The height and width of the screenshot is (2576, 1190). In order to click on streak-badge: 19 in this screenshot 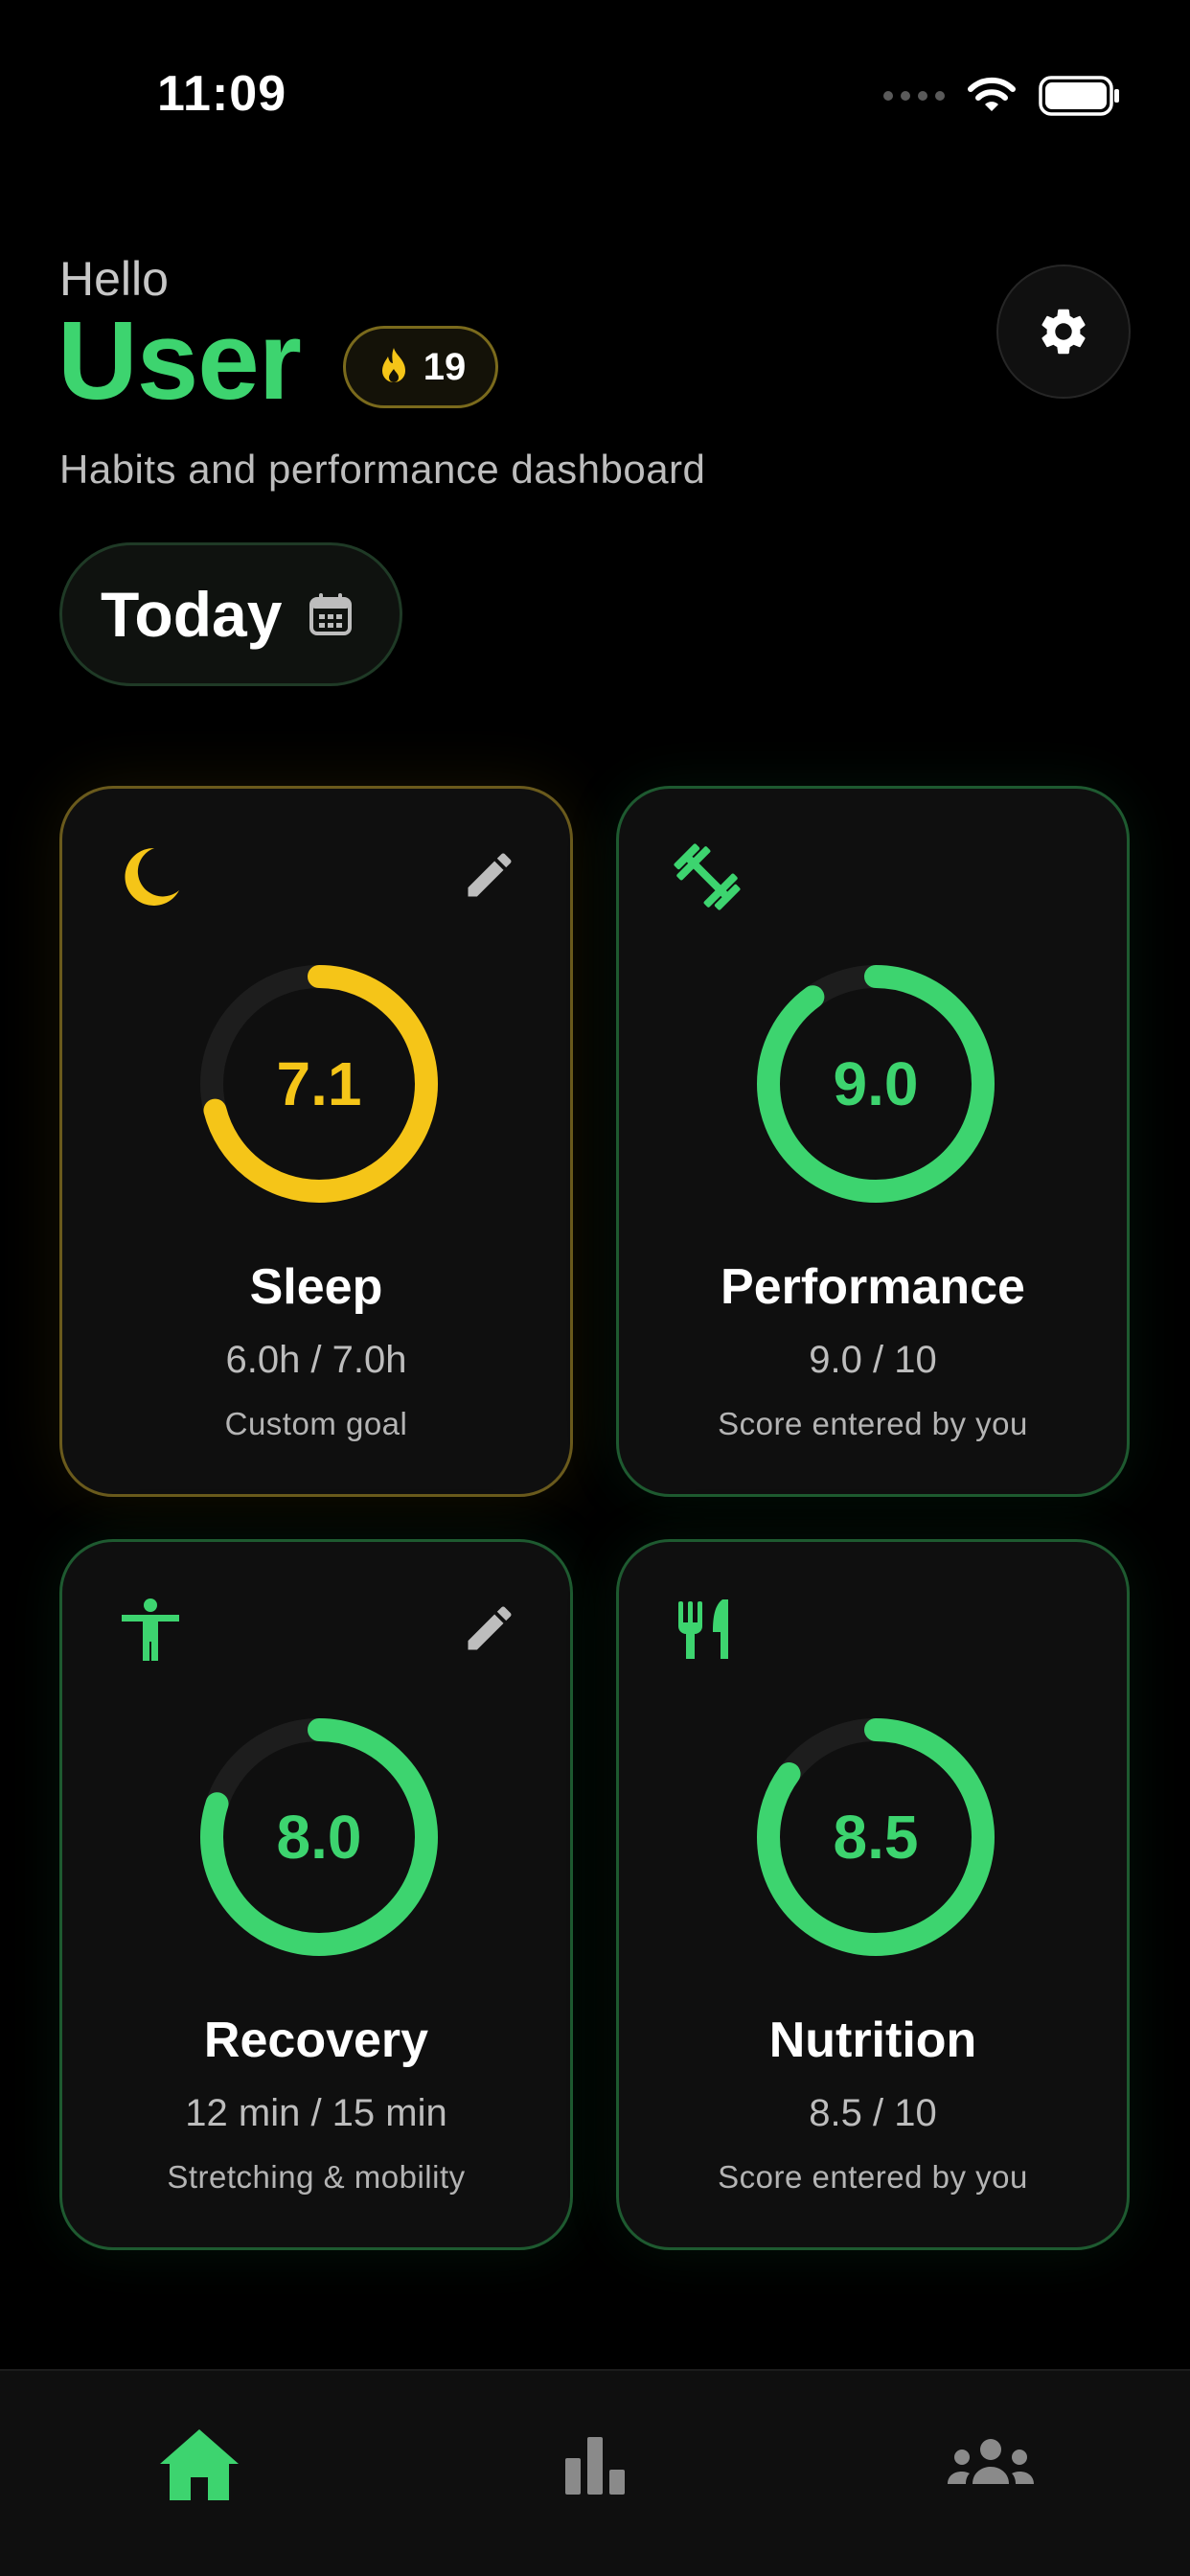, I will do `click(421, 367)`.